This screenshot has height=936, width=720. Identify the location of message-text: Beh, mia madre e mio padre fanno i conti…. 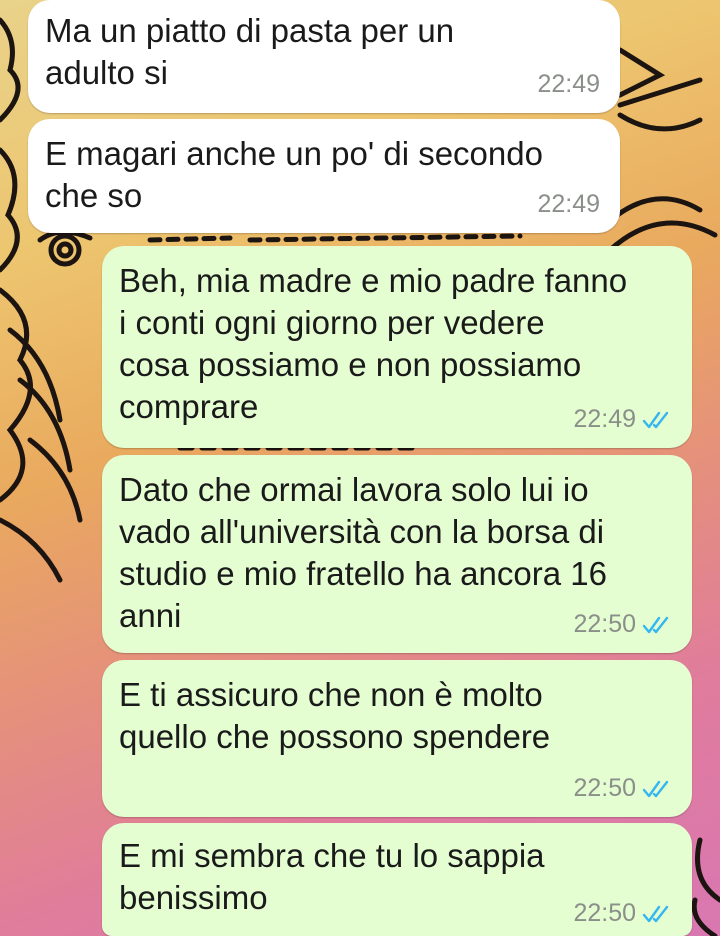
(373, 343).